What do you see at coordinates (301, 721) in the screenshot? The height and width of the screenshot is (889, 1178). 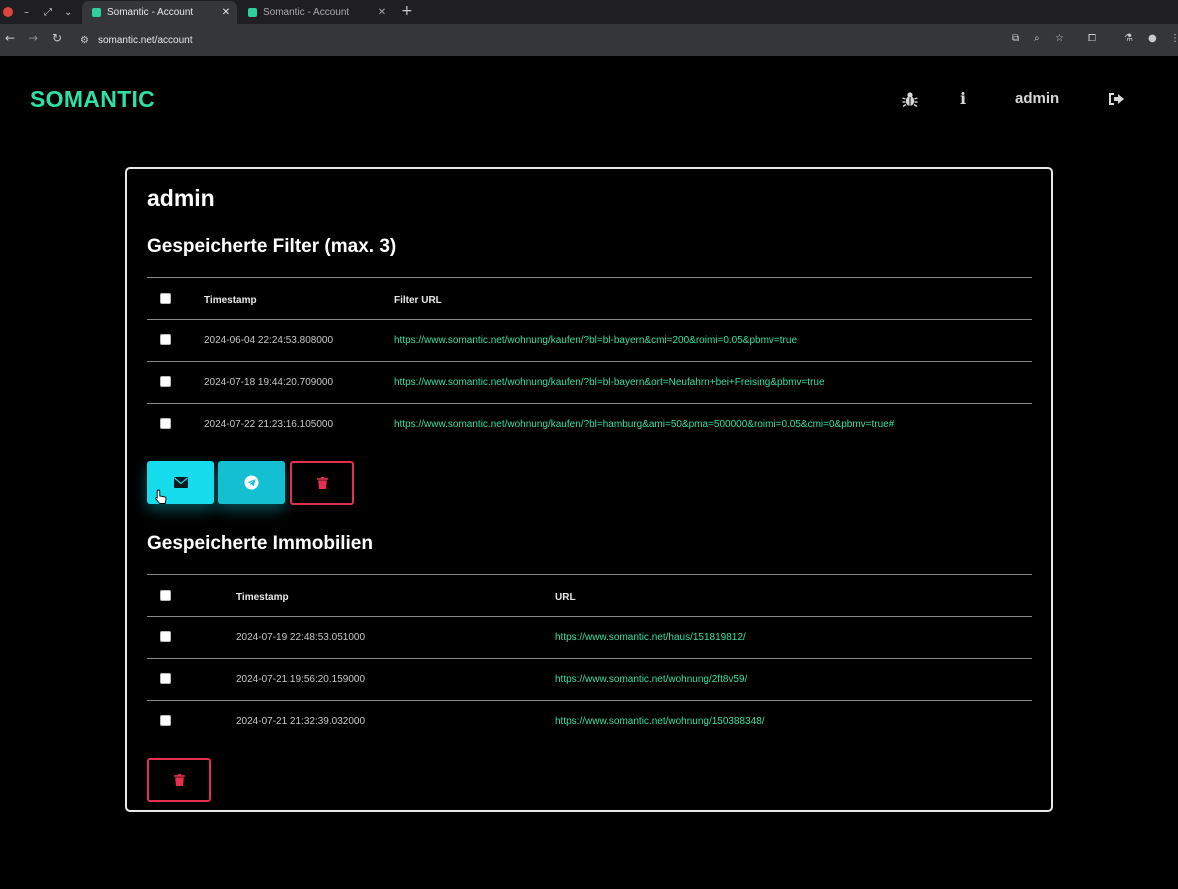 I see `row-timestamp: 2024-07-21 21:32:39.032000` at bounding box center [301, 721].